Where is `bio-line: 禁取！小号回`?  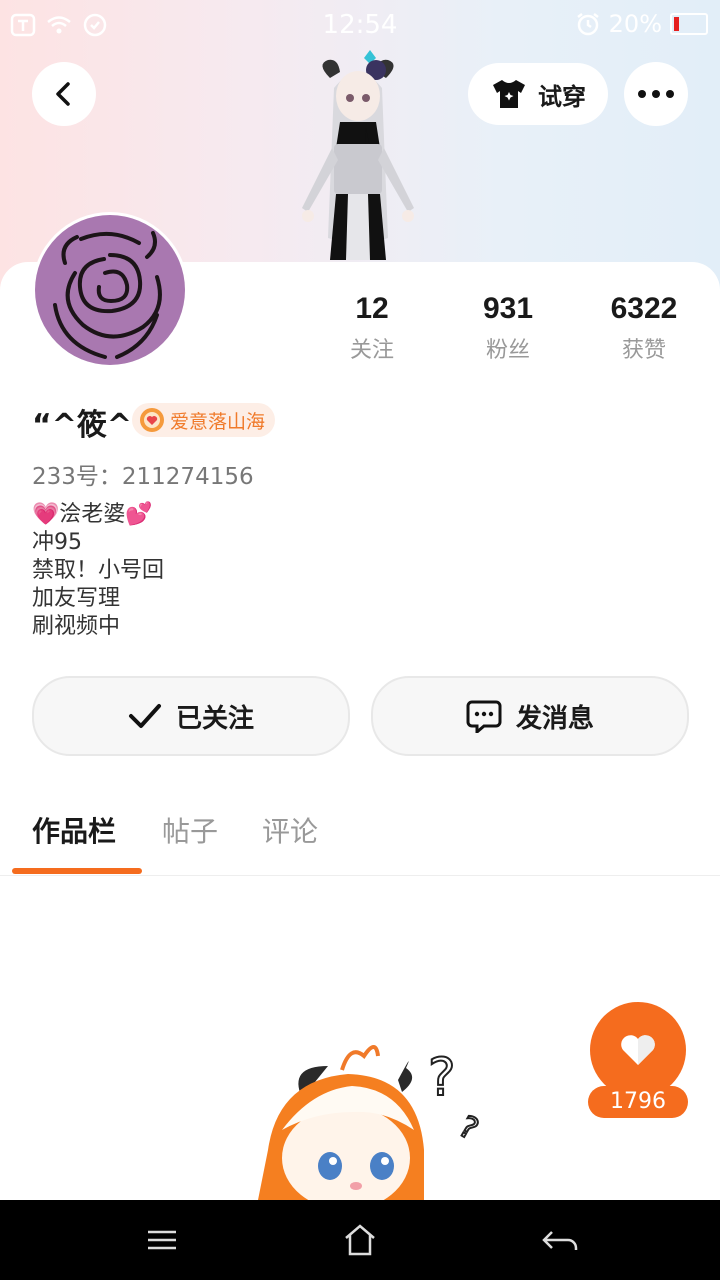 bio-line: 禁取！小号回 is located at coordinates (98, 570).